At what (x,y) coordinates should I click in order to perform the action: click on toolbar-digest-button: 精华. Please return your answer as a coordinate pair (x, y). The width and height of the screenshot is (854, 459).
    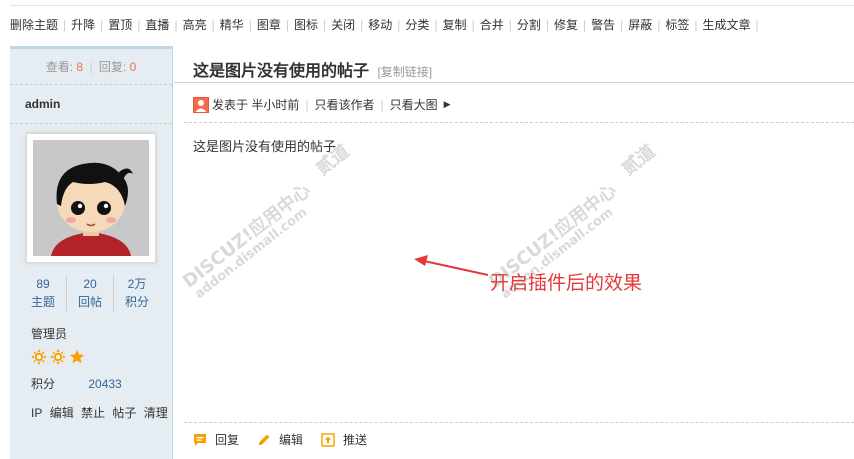
    Looking at the image, I should click on (232, 24).